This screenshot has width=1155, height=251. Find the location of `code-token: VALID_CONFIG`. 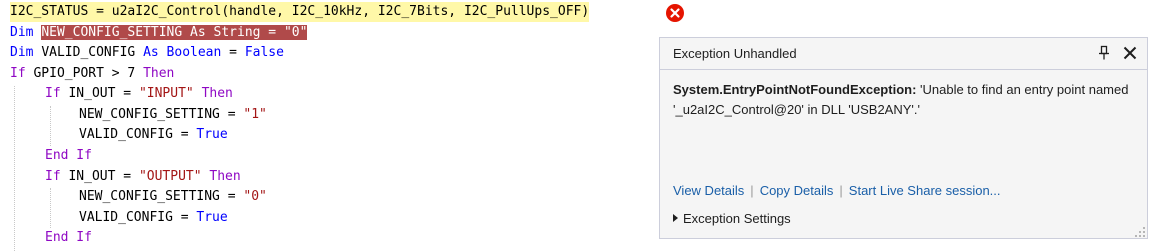

code-token: VALID_CONFIG is located at coordinates (92, 52).